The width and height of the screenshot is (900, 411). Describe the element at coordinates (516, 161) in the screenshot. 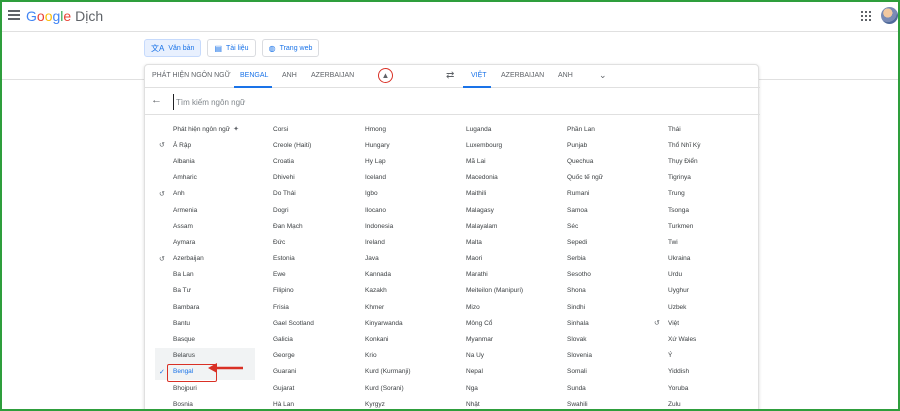

I see `language-option: Mã Lai` at that location.